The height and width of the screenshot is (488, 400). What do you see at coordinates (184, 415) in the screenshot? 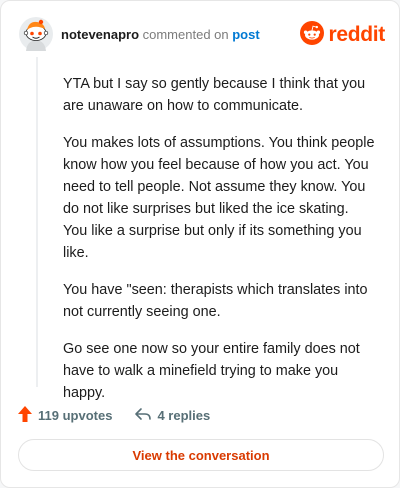
I see `reply-count: 4 replies` at bounding box center [184, 415].